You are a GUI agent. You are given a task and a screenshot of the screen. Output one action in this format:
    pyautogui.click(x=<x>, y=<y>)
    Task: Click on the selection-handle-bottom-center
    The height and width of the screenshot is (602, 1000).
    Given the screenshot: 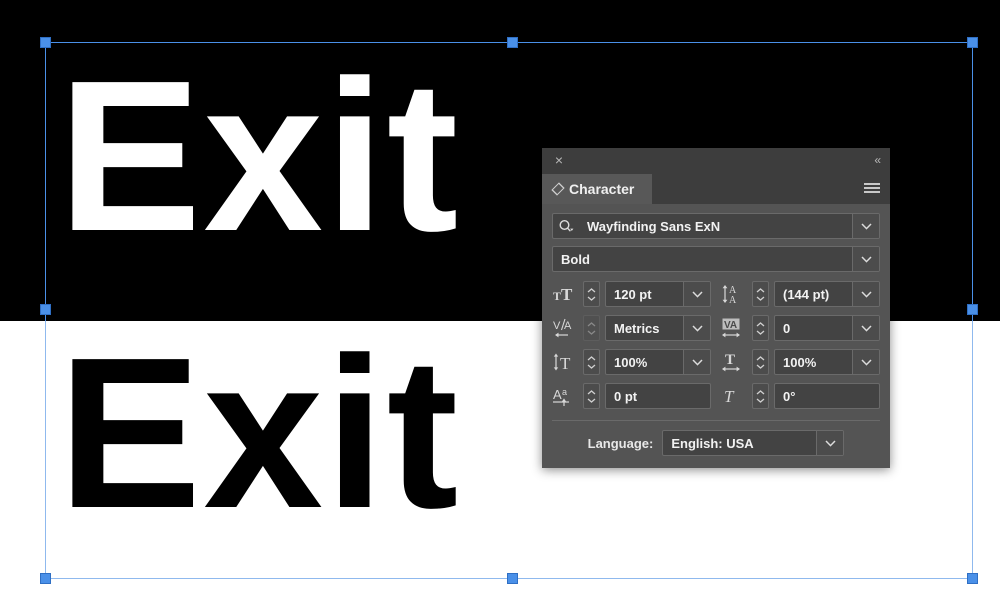 What is the action you would take?
    pyautogui.click(x=512, y=578)
    